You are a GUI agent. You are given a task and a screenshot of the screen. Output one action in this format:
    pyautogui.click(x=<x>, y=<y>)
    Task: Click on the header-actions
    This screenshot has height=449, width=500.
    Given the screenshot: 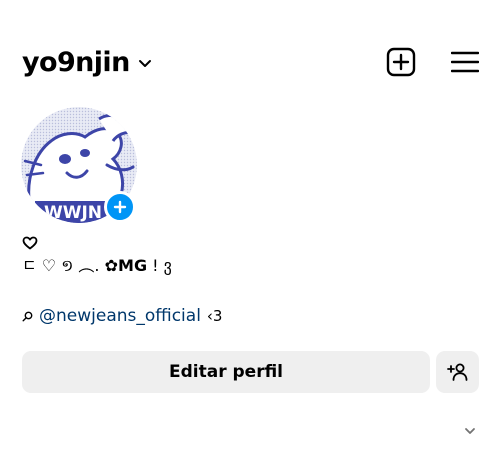 What is the action you would take?
    pyautogui.click(x=433, y=62)
    